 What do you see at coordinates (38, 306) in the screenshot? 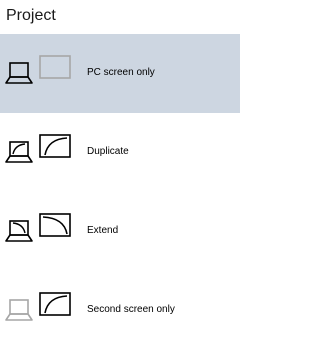
I see `second-screen-only-icon` at bounding box center [38, 306].